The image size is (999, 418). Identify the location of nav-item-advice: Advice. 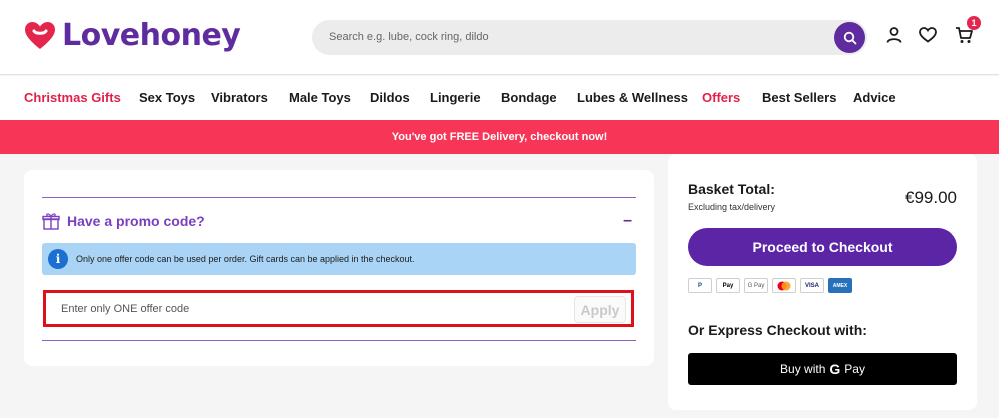
(874, 97).